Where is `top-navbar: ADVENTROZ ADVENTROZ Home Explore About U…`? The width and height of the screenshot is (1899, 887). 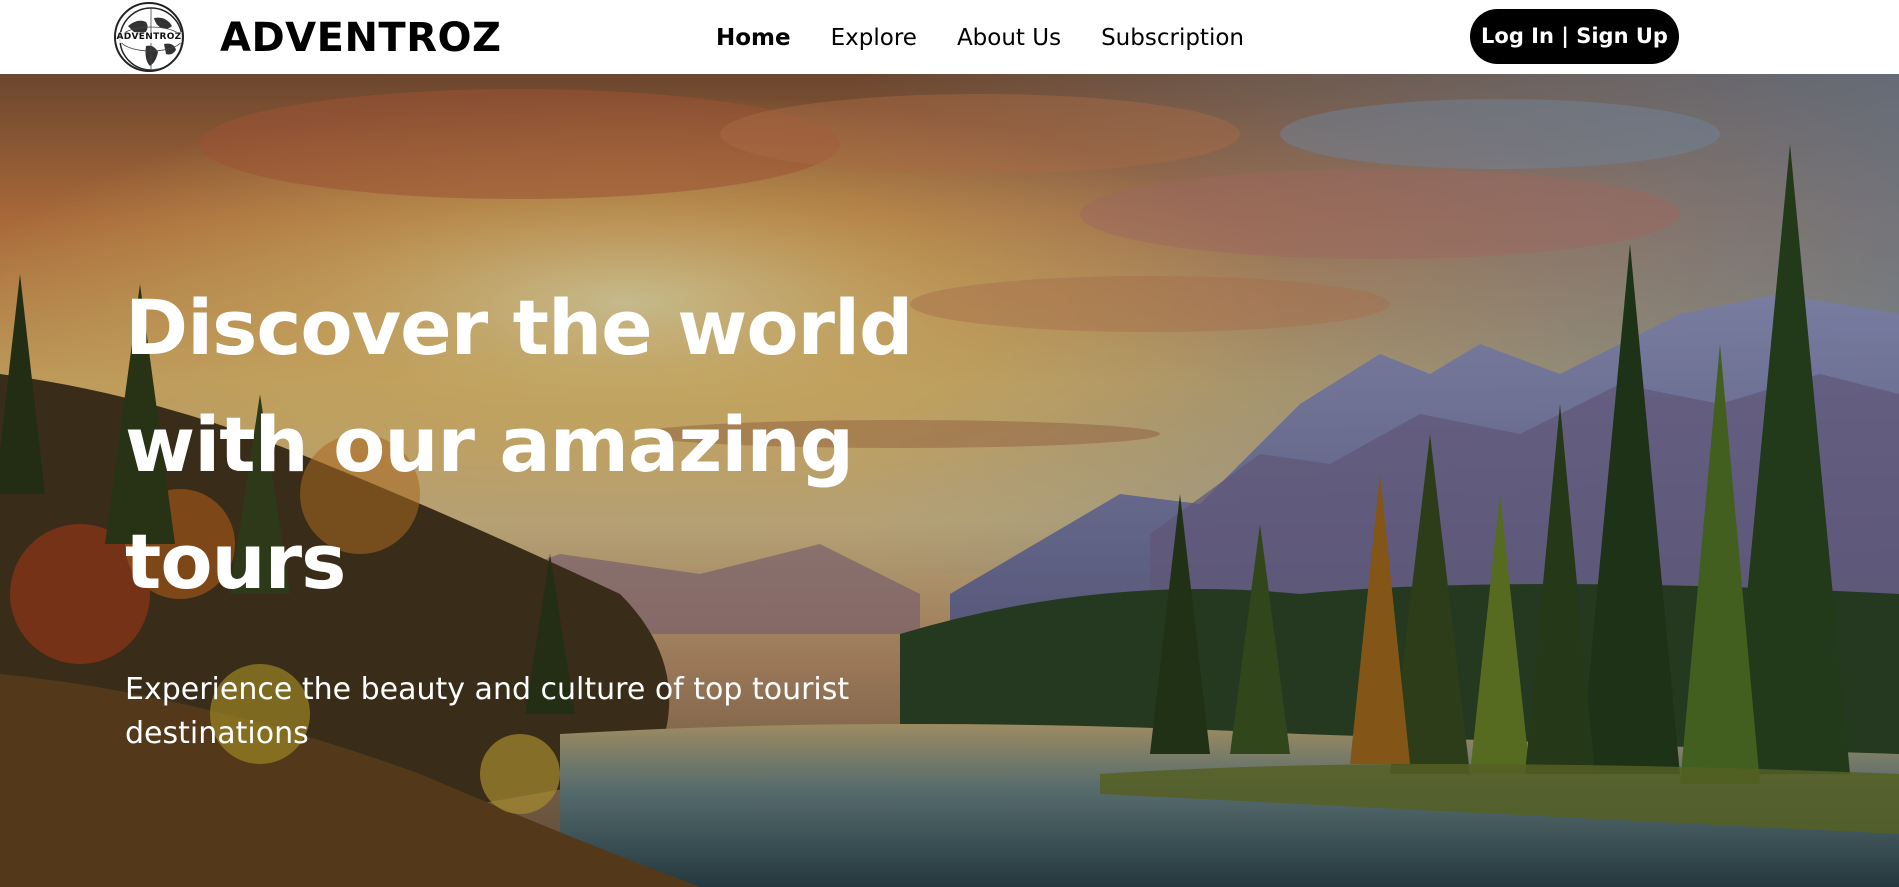 top-navbar: ADVENTROZ ADVENTROZ Home Explore About U… is located at coordinates (949, 37).